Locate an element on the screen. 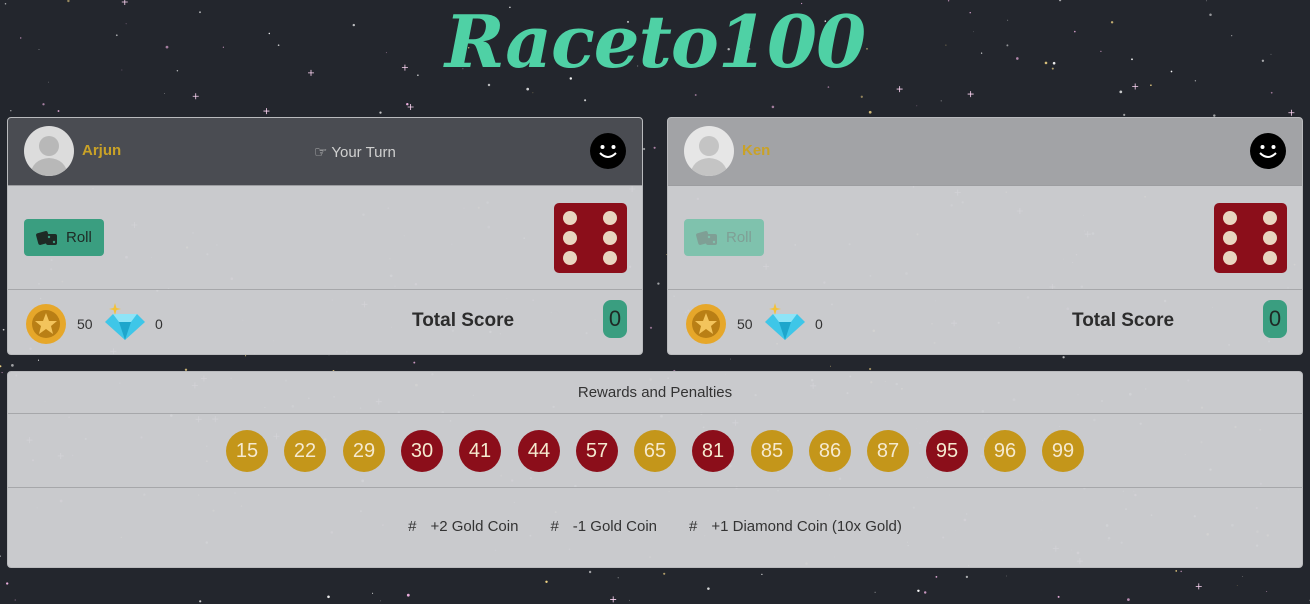 Image resolution: width=1310 pixels, height=604 pixels. board-cell-penalty: 30 is located at coordinates (422, 451).